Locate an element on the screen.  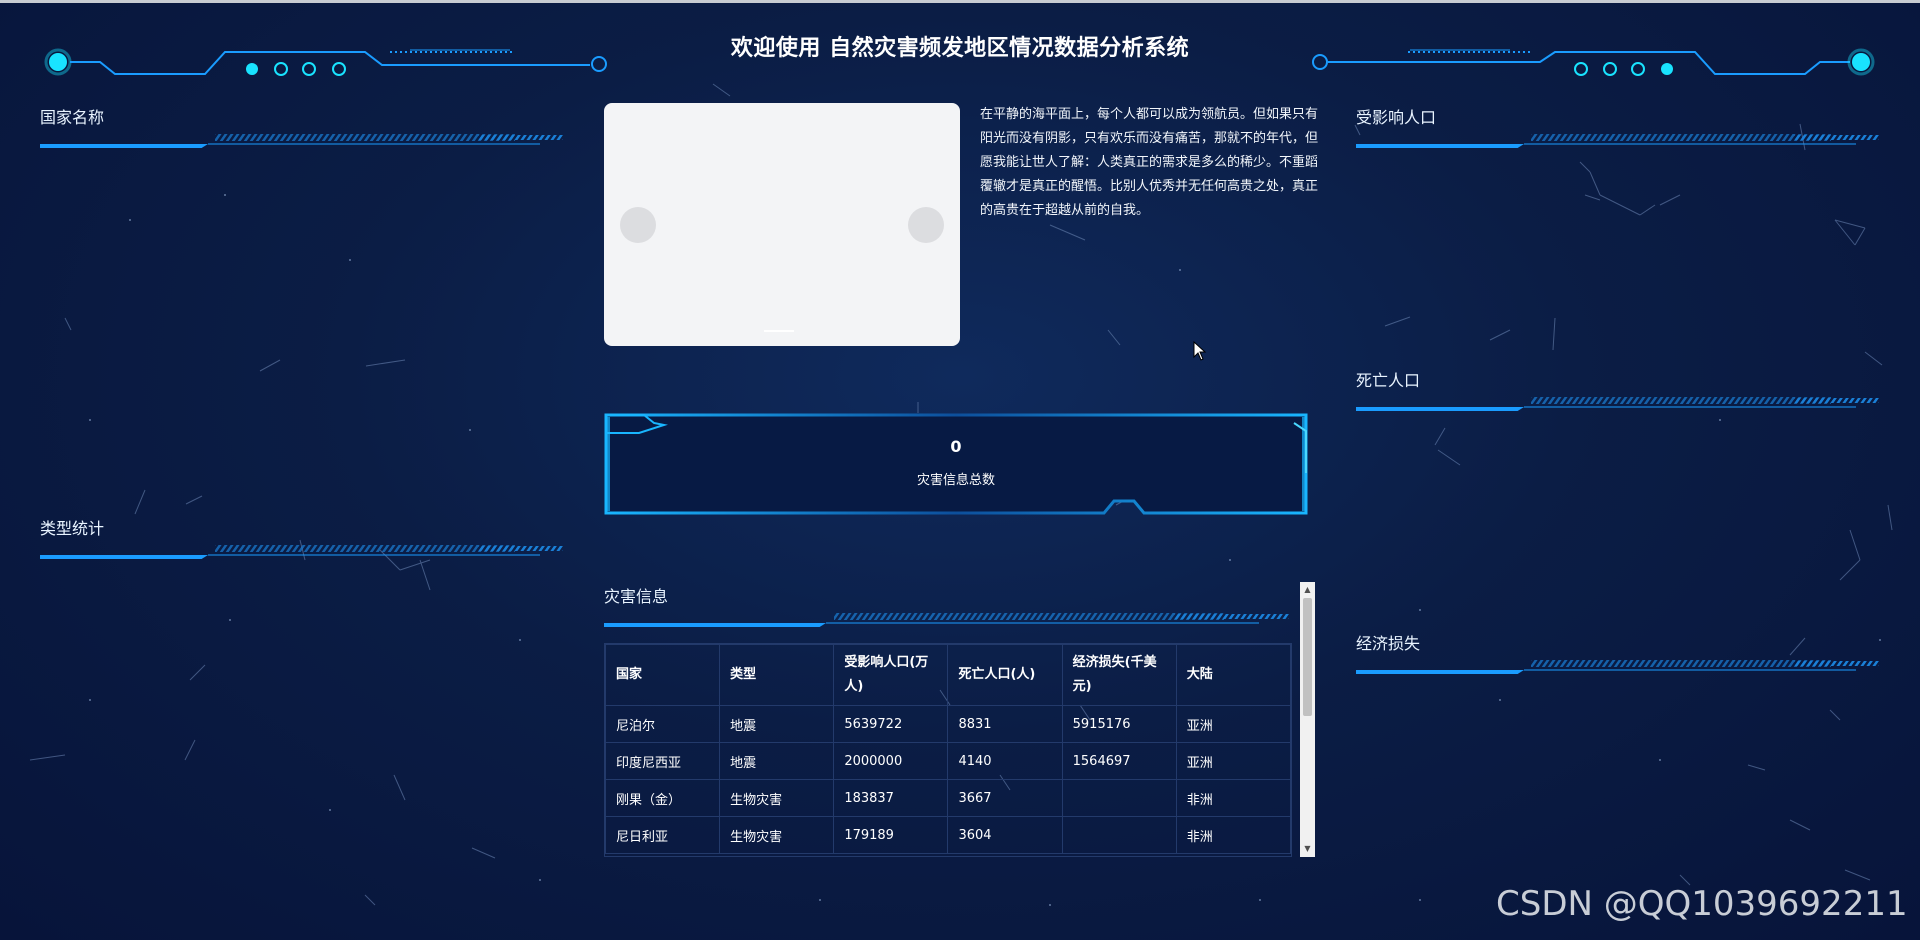
cell-affected: 5639722 is located at coordinates (891, 724).